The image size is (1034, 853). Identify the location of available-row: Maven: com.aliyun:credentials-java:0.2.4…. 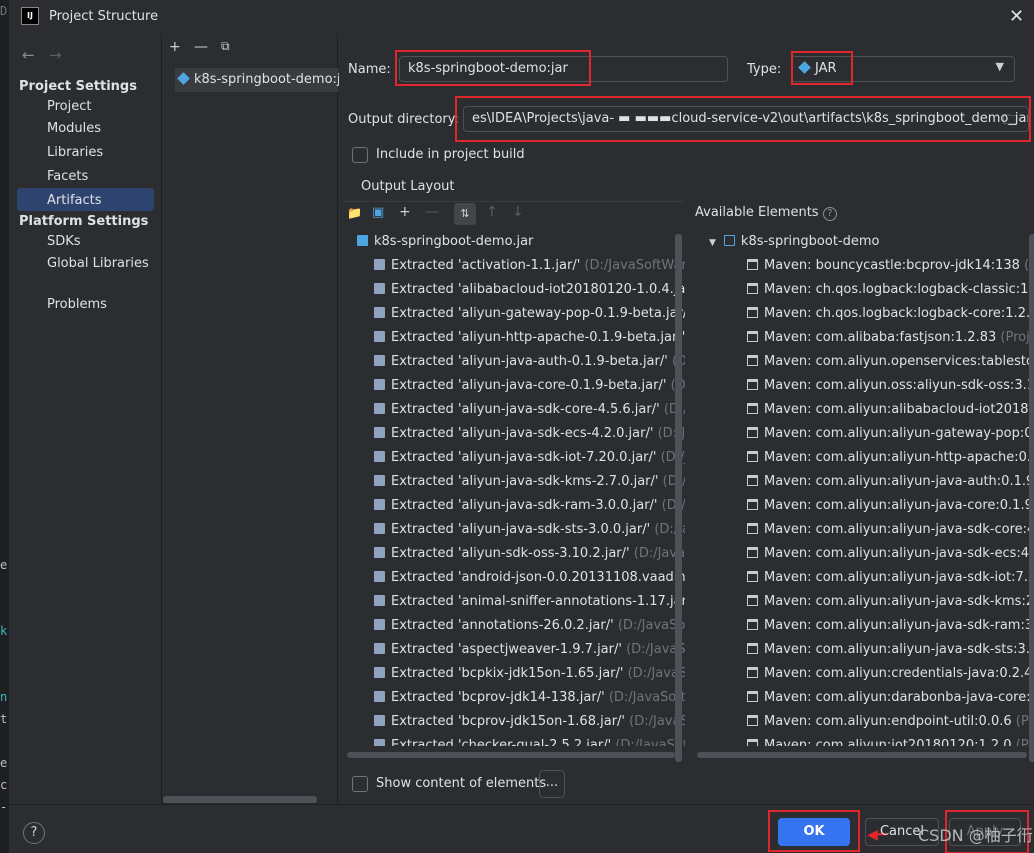
(864, 674).